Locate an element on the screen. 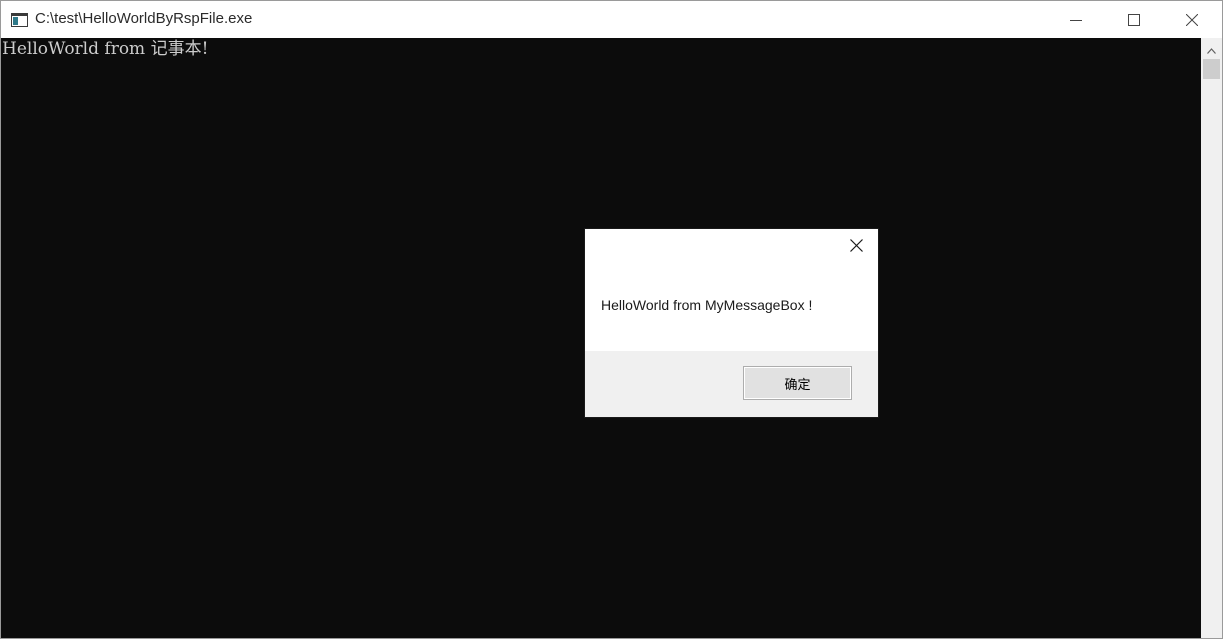 The width and height of the screenshot is (1223, 639). maximize-icon is located at coordinates (1134, 19).